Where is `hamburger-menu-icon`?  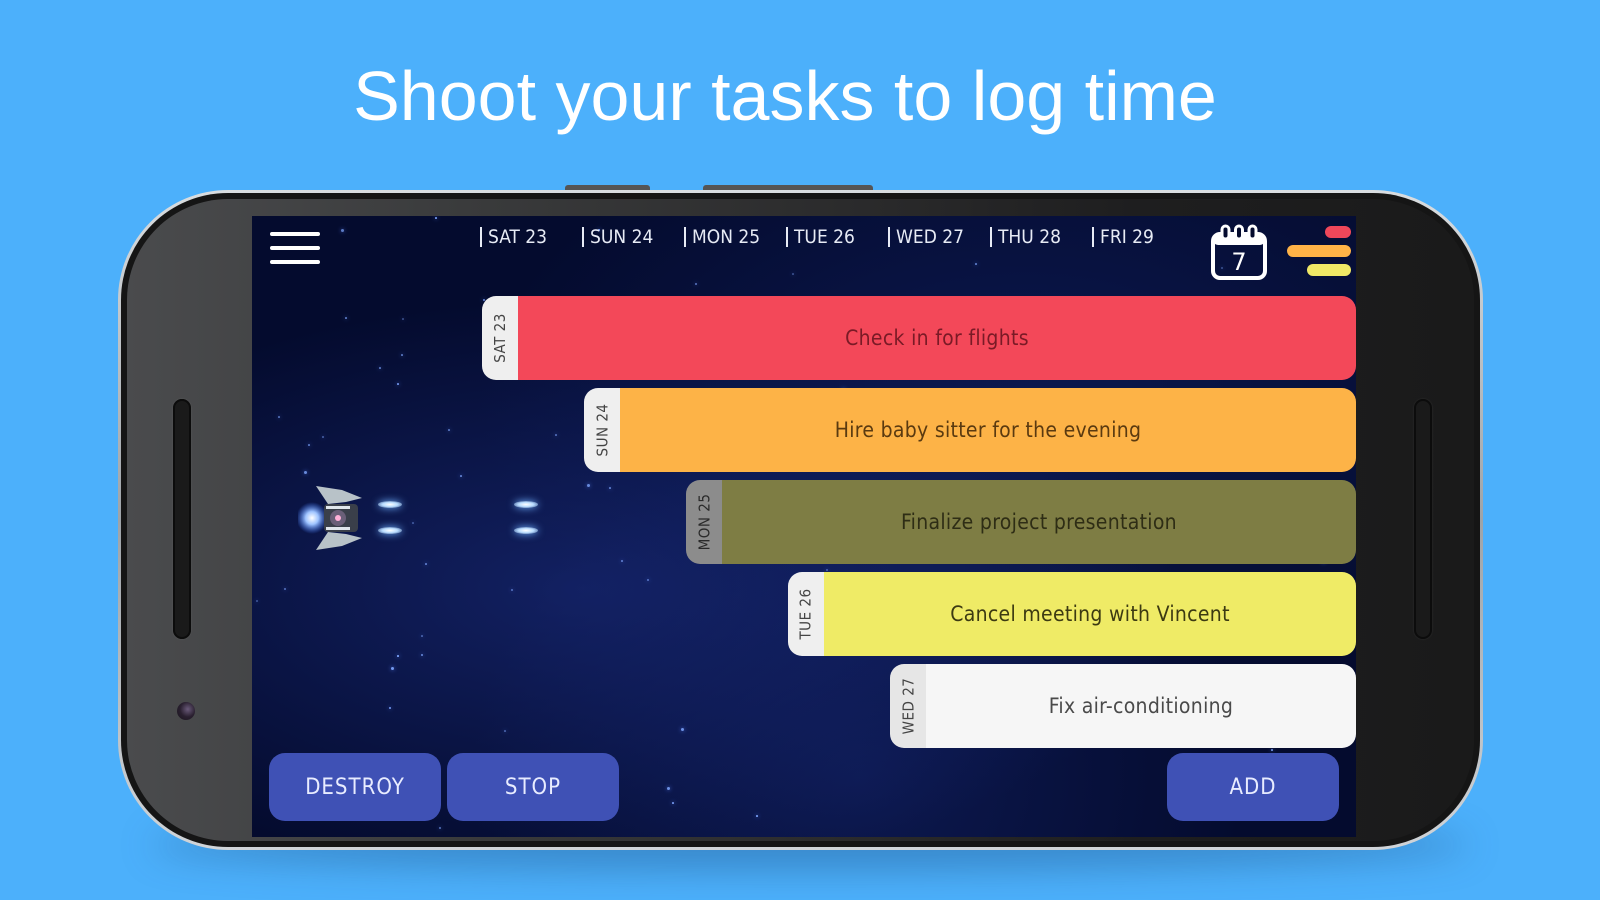
hamburger-menu-icon is located at coordinates (295, 234).